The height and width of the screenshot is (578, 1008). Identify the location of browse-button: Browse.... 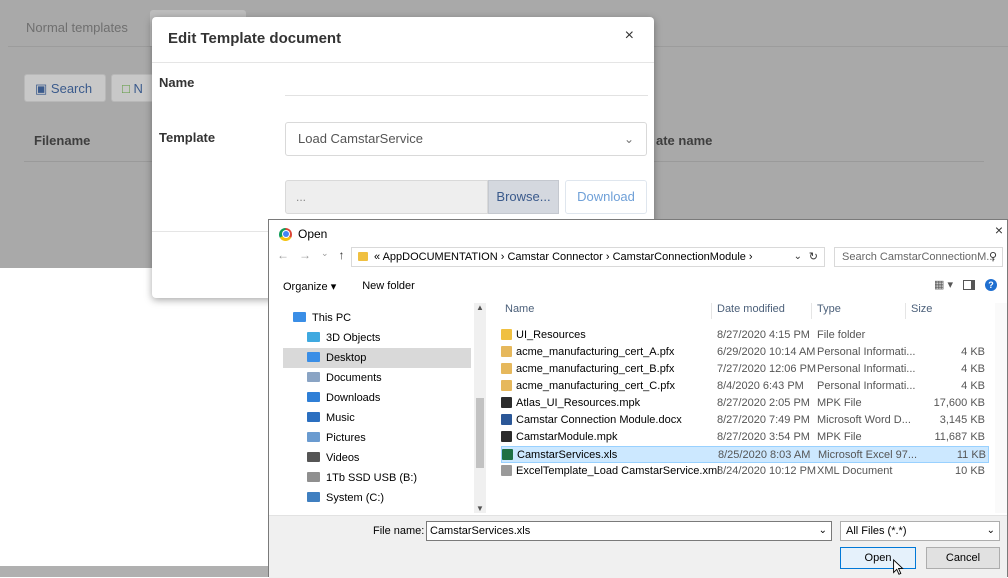
(523, 197).